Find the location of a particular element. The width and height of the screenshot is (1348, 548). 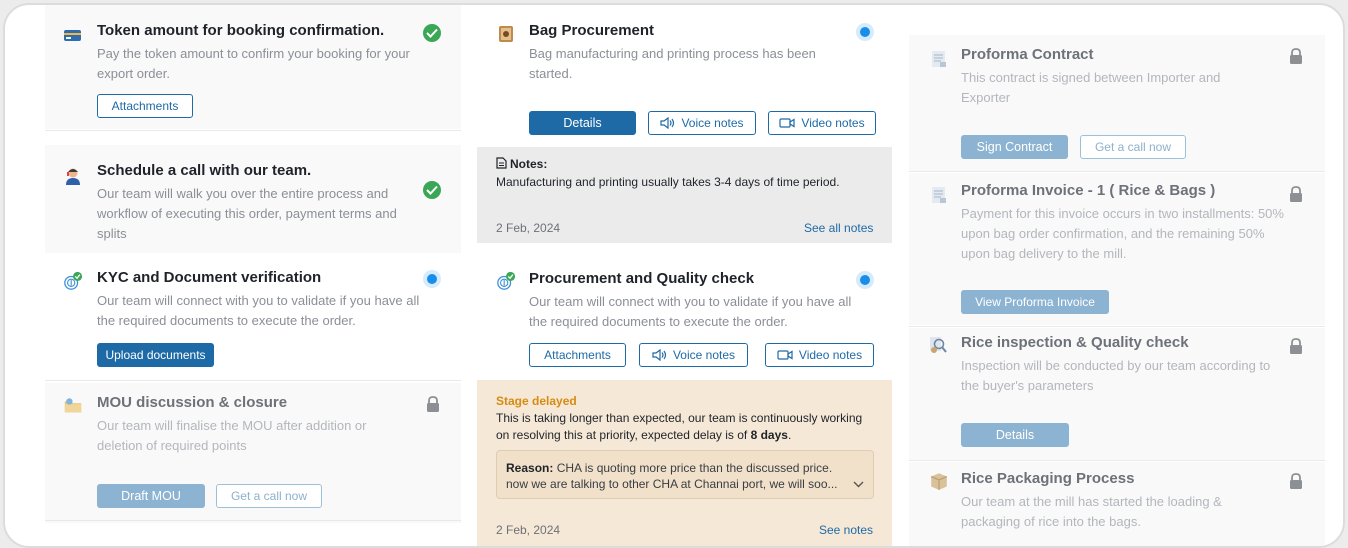

stage-title: Bag Procurement is located at coordinates (592, 30).